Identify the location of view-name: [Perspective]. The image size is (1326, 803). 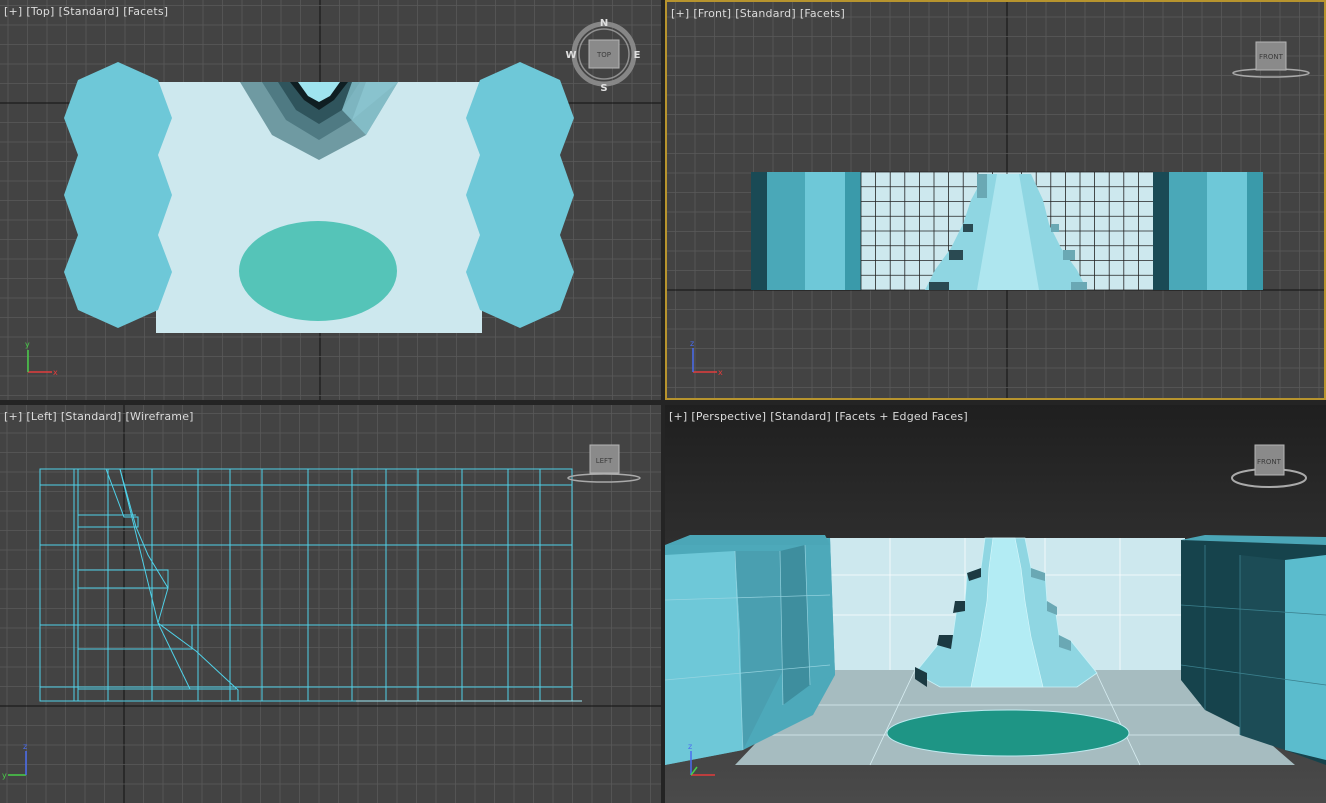
(728, 416).